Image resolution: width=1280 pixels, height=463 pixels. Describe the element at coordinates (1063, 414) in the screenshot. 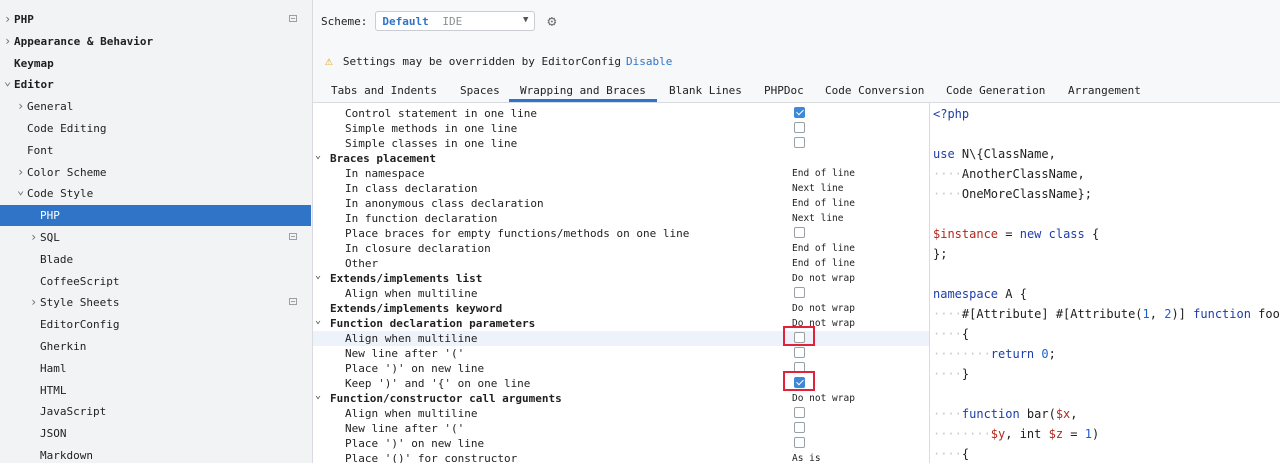

I see `code-token: $x` at that location.